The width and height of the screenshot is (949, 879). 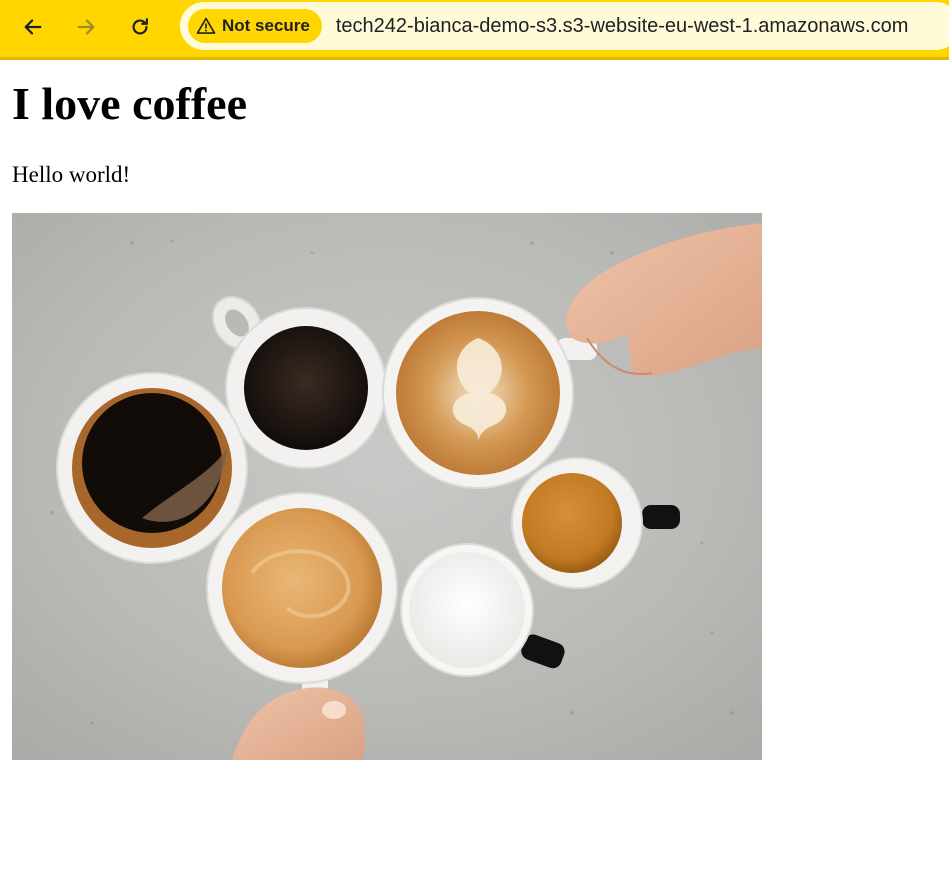 I want to click on page-heading: I love coffee, so click(x=129, y=103).